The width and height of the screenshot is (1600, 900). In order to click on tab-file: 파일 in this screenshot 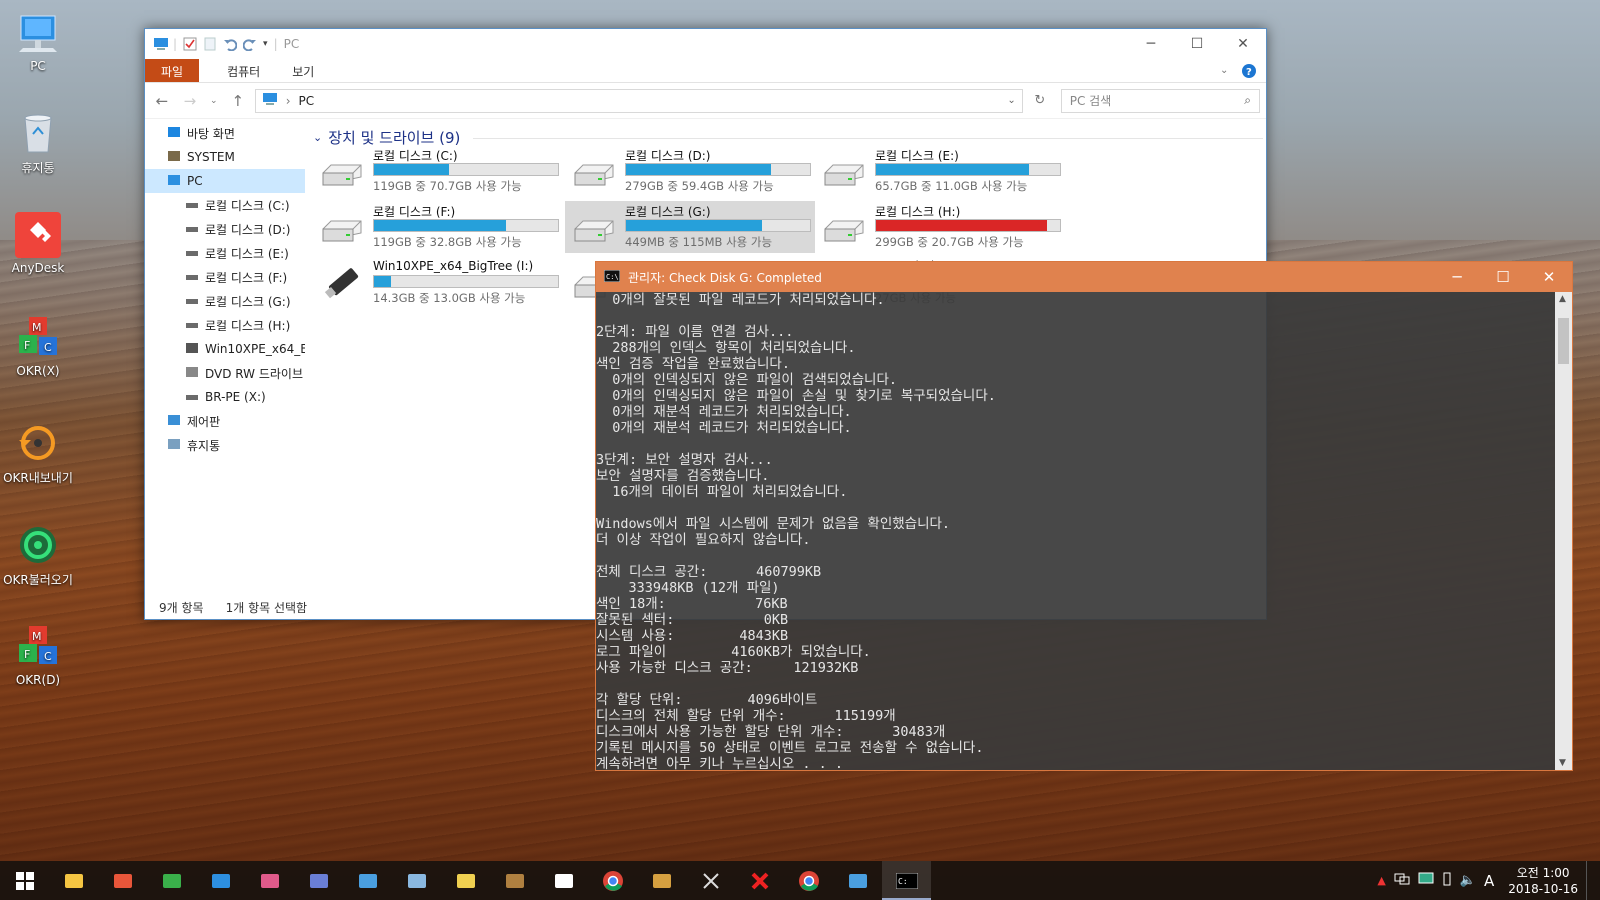, I will do `click(172, 70)`.